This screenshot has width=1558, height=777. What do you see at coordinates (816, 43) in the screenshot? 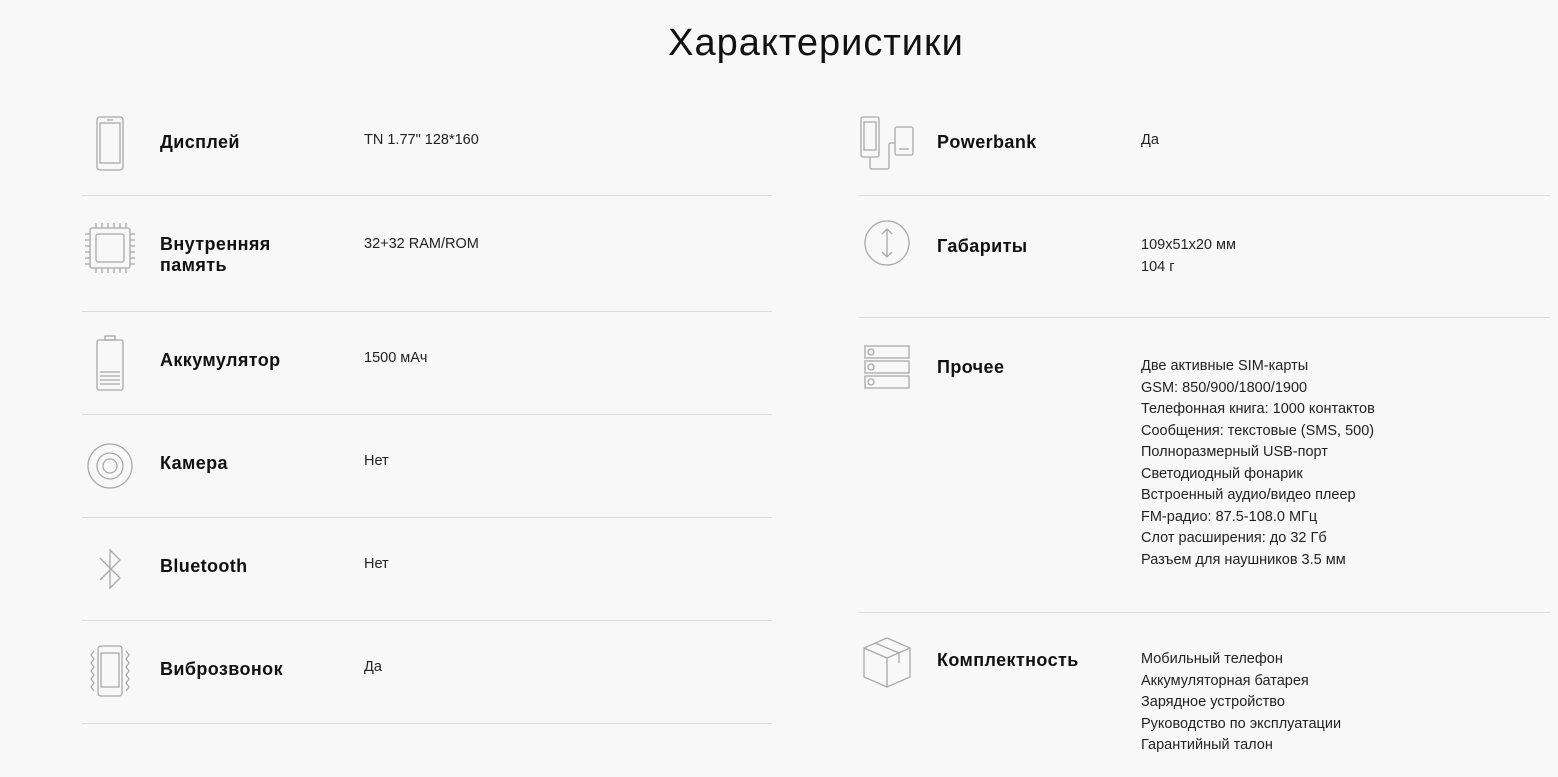
I see `page-title: Характеристики` at bounding box center [816, 43].